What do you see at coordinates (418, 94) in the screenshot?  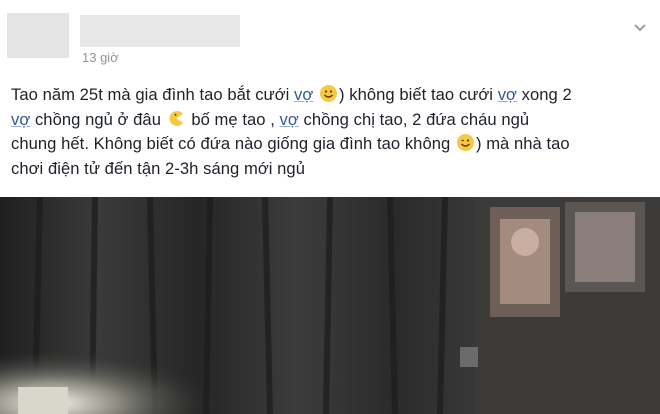 I see `text-segment: ) không biết tao cưới` at bounding box center [418, 94].